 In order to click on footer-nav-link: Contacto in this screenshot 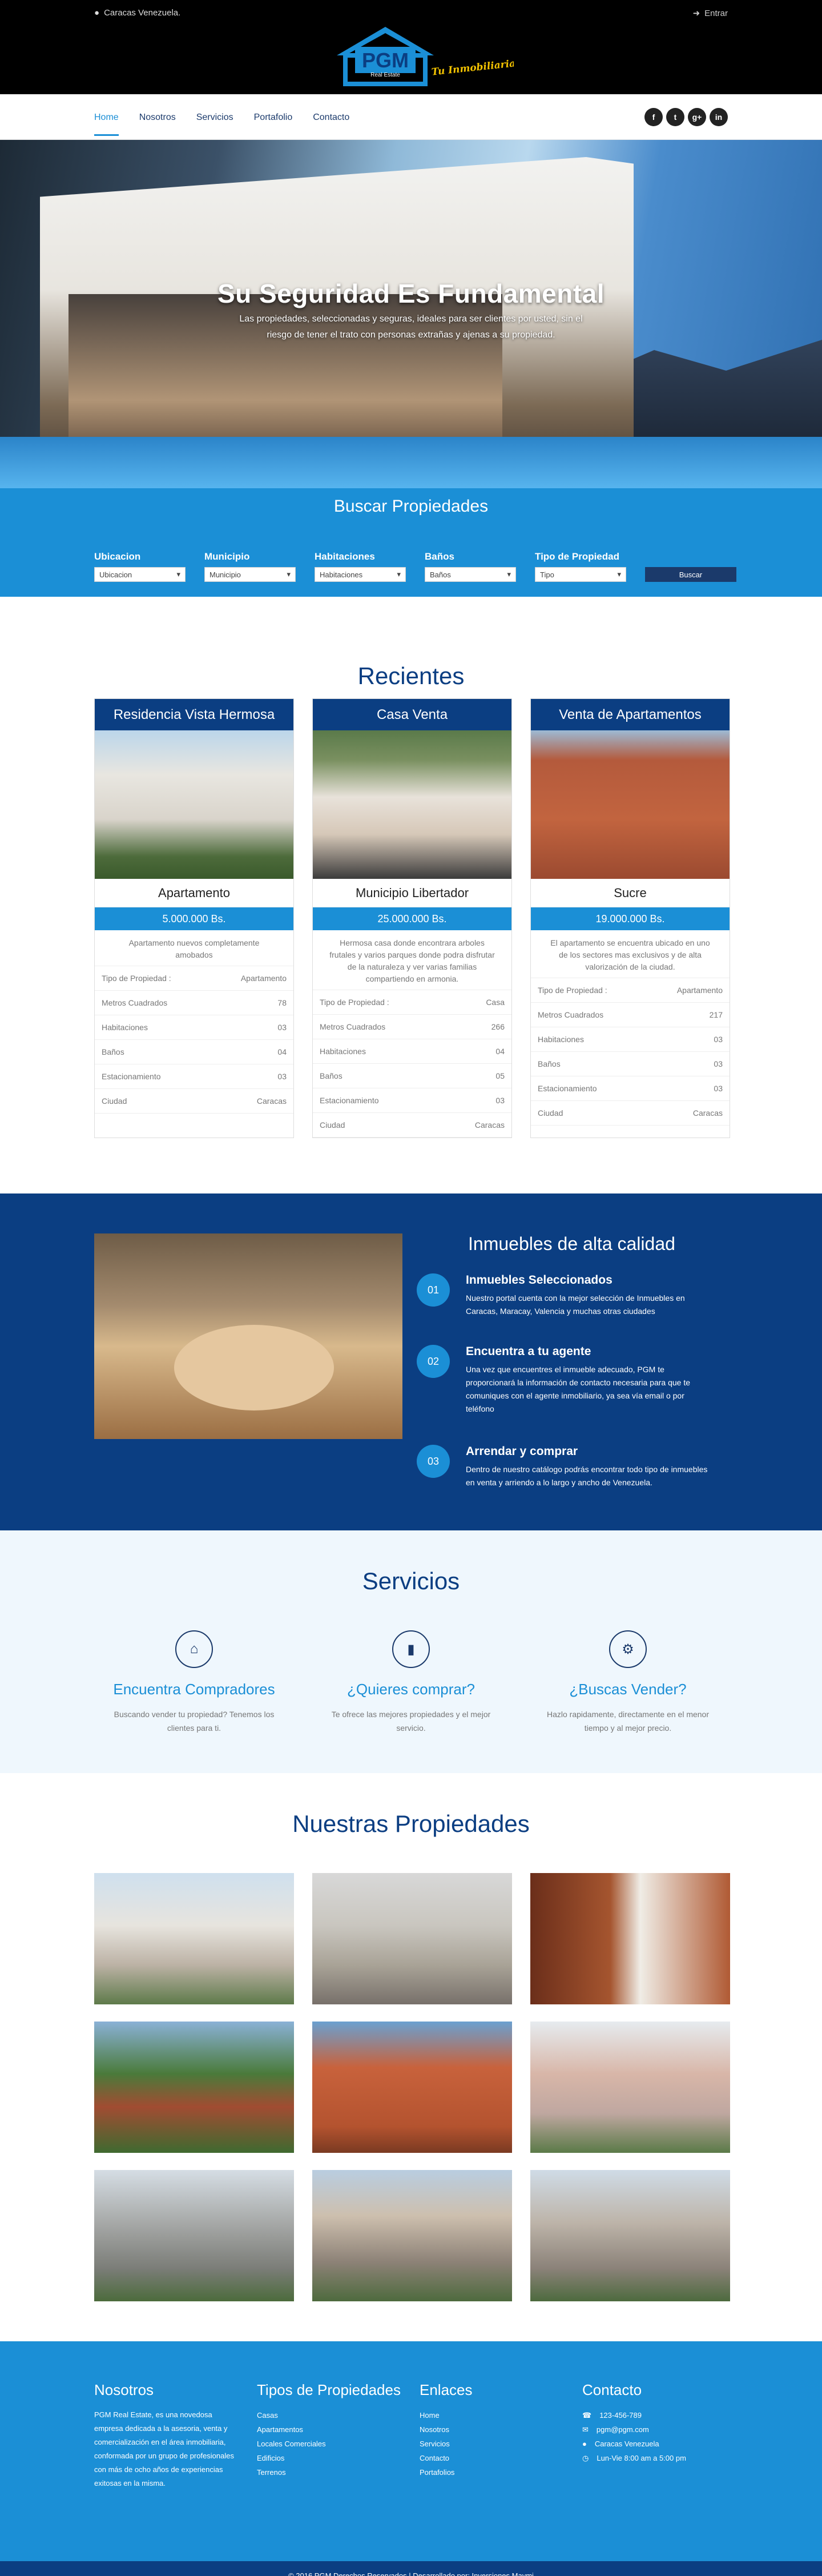, I will do `click(497, 2458)`.